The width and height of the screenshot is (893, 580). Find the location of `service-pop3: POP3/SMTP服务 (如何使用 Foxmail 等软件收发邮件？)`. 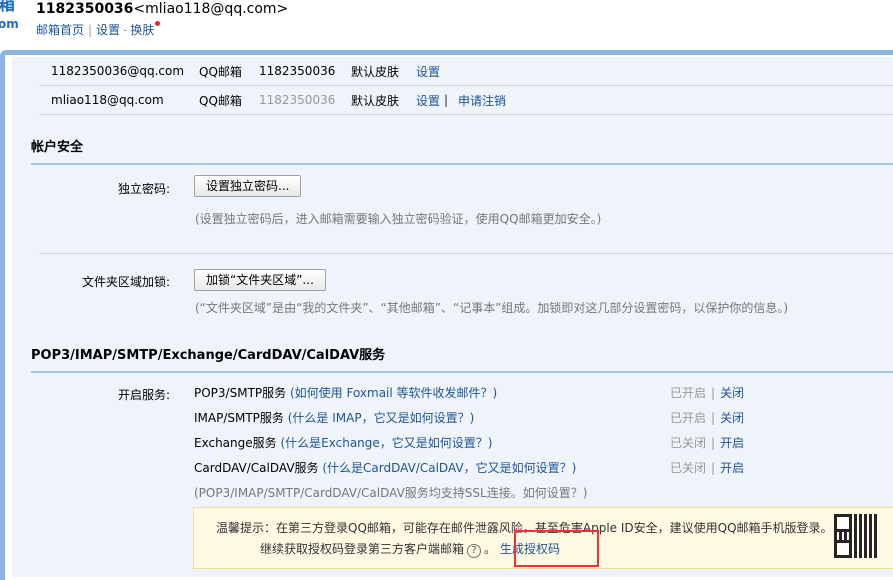

service-pop3: POP3/SMTP服务 (如何使用 Foxmail 等软件收发邮件？) is located at coordinates (346, 393).